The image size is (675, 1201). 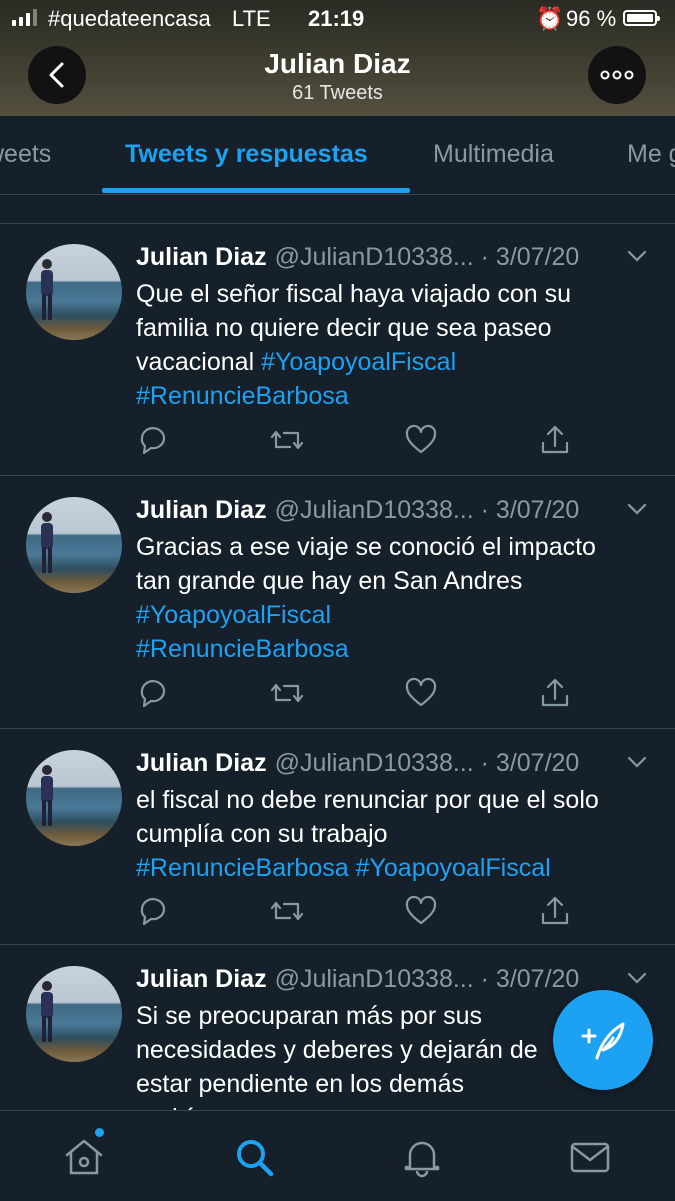 What do you see at coordinates (251, 18) in the screenshot?
I see `network-label: LTE` at bounding box center [251, 18].